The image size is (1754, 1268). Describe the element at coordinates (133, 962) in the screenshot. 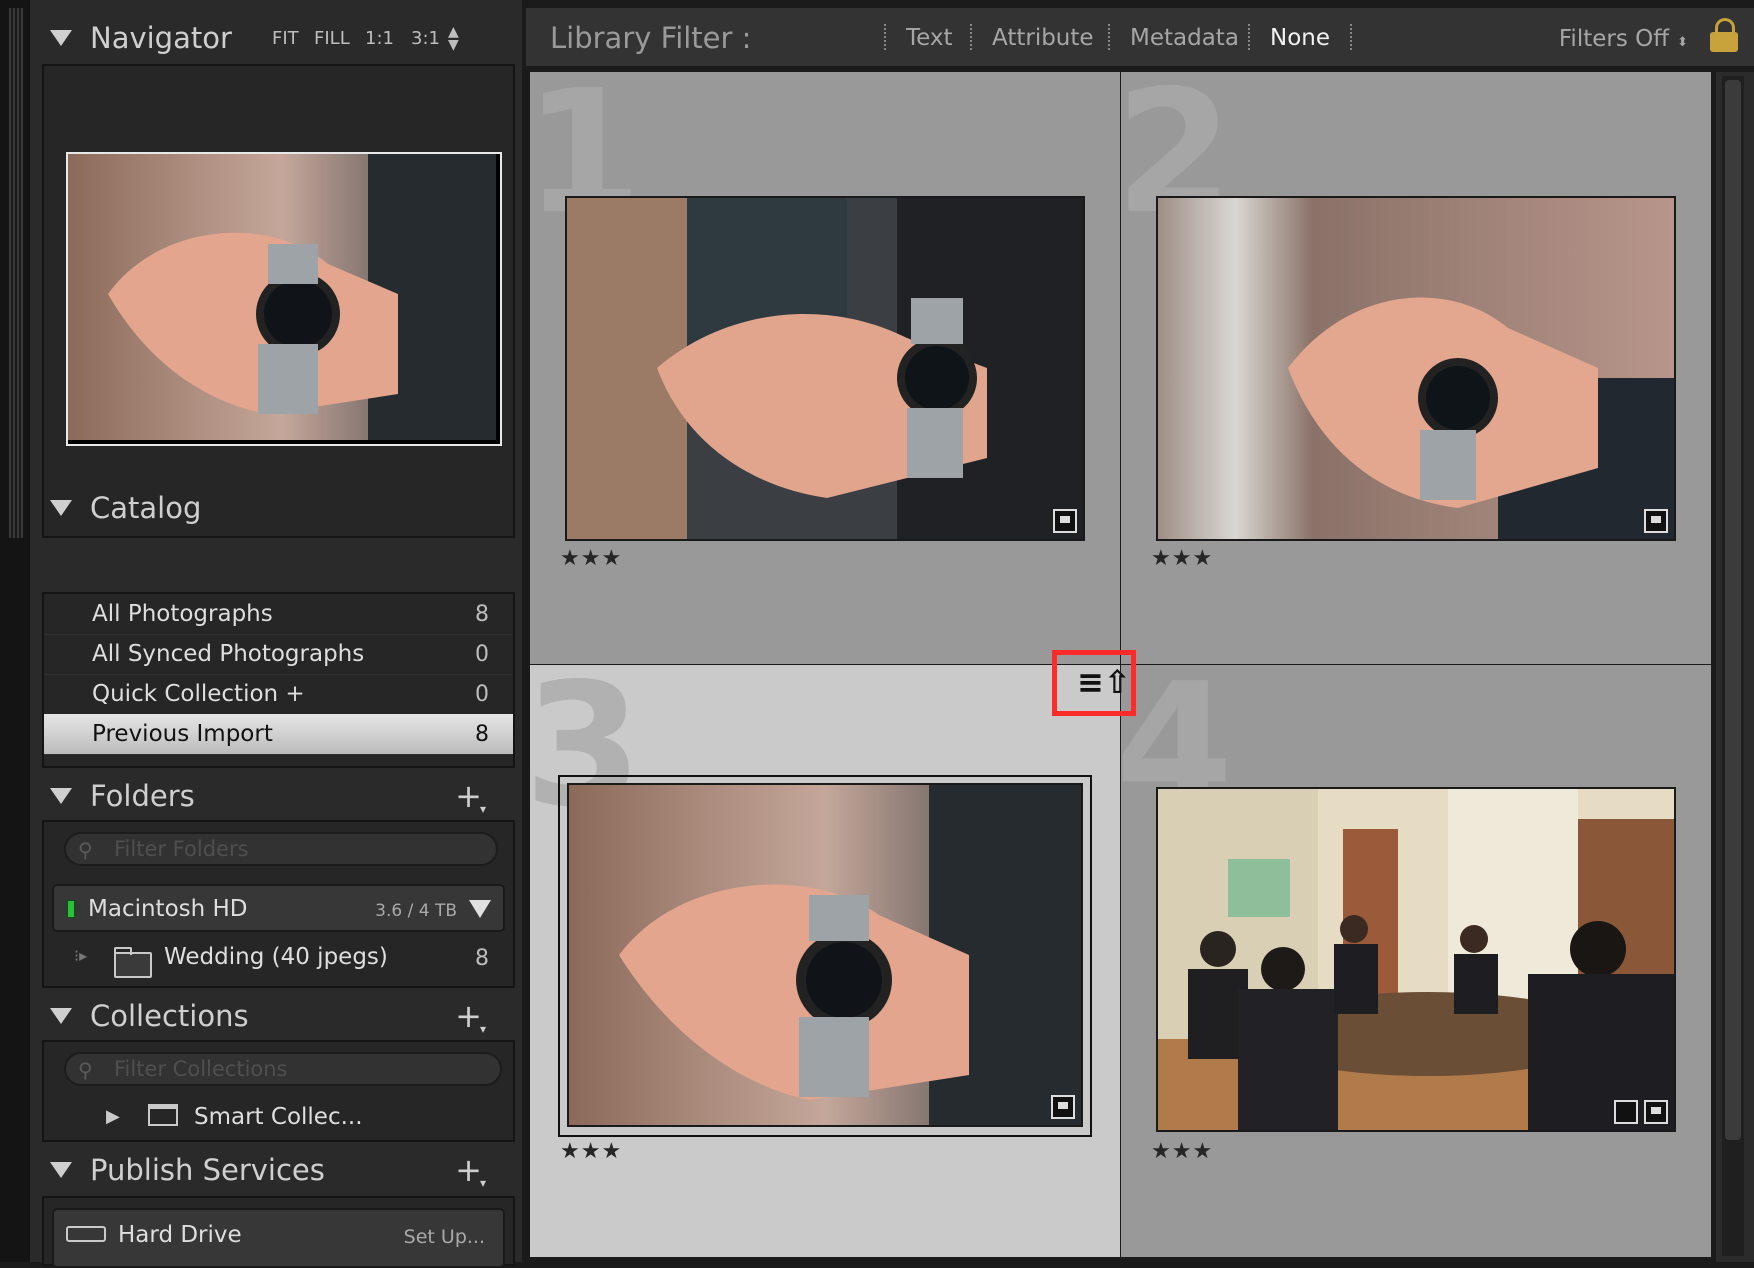

I see `folder-icon` at that location.